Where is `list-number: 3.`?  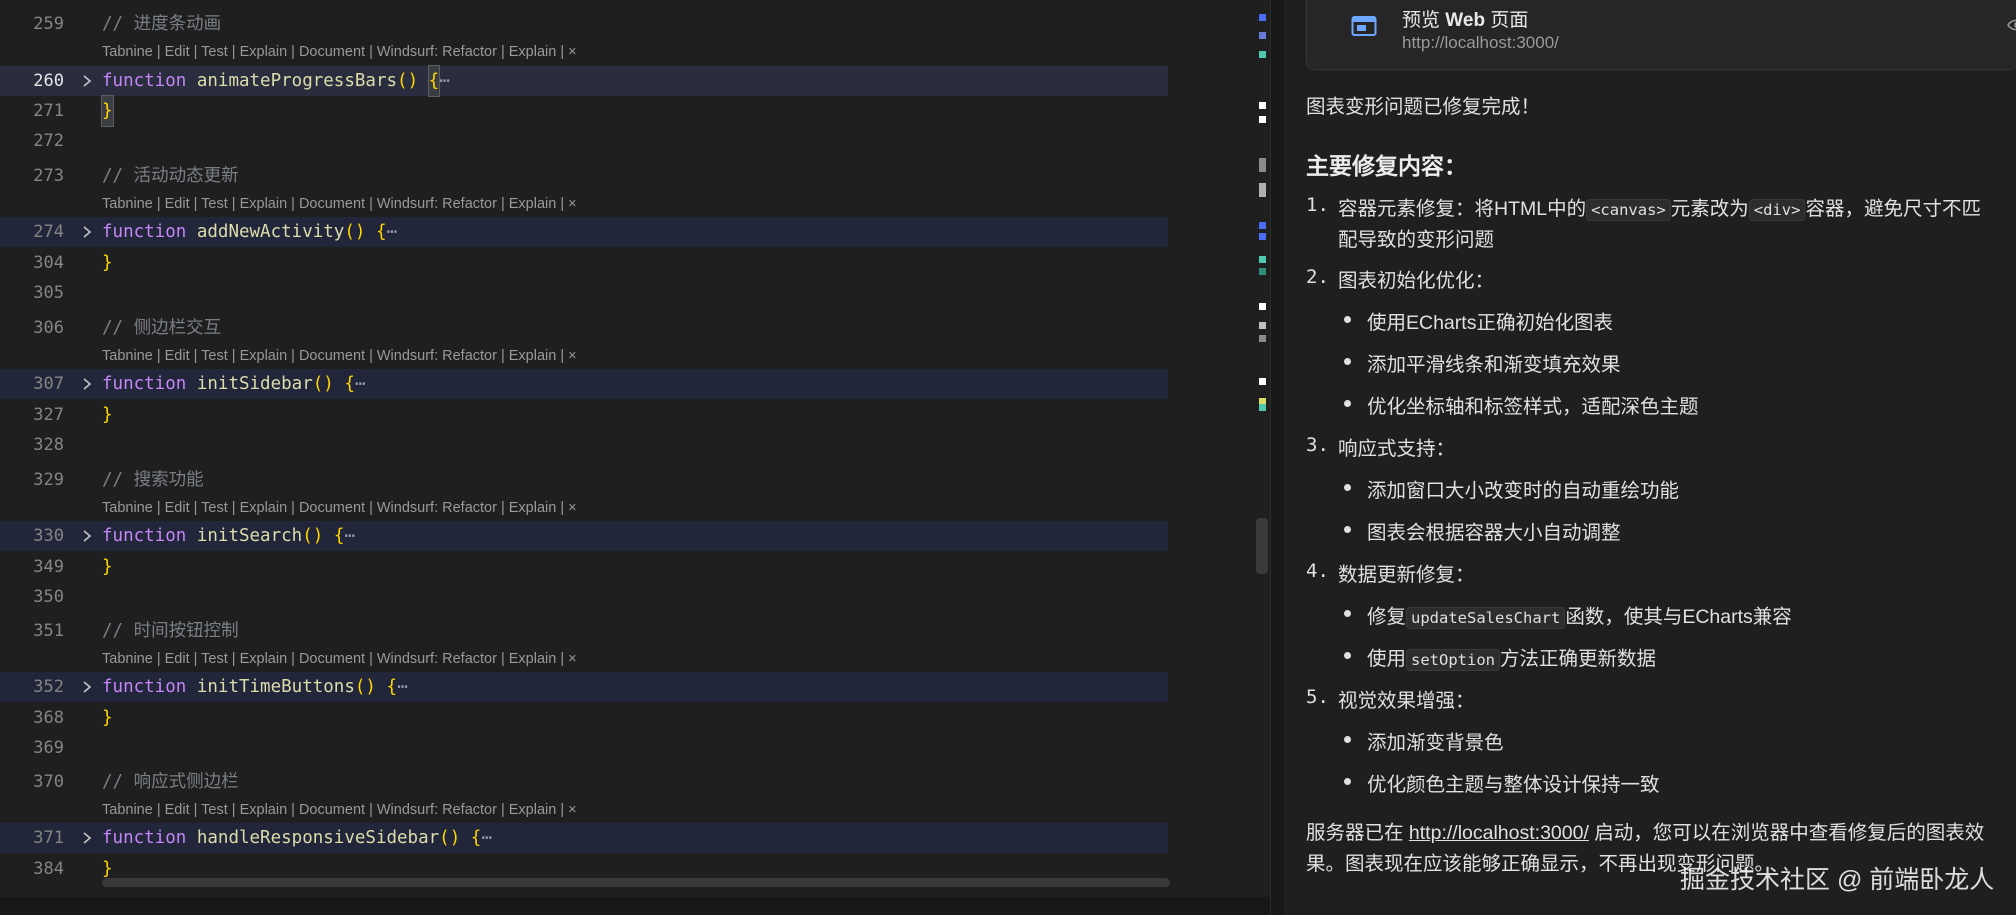 list-number: 3. is located at coordinates (1317, 445).